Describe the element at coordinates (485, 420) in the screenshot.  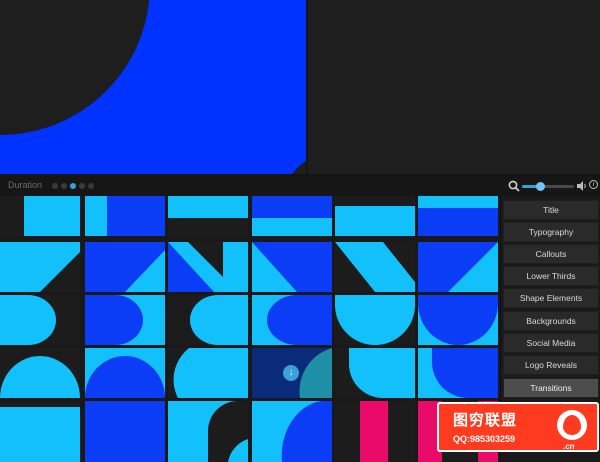
I see `watermark-title: 图穷联盟` at that location.